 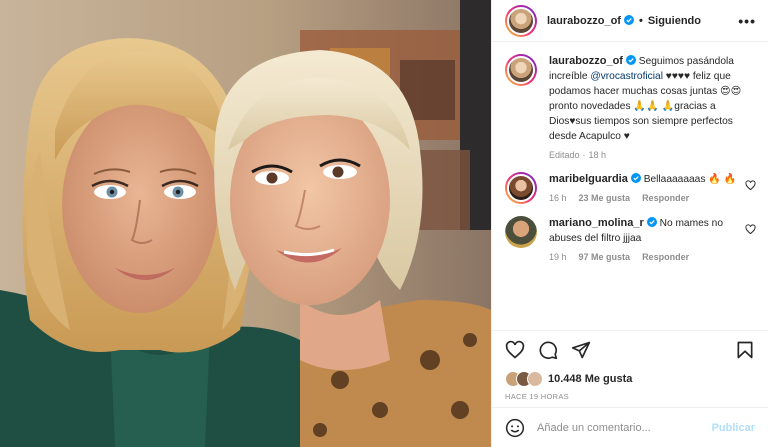 What do you see at coordinates (652, 155) in the screenshot?
I see `caption-meta: Editado · 18 h` at bounding box center [652, 155].